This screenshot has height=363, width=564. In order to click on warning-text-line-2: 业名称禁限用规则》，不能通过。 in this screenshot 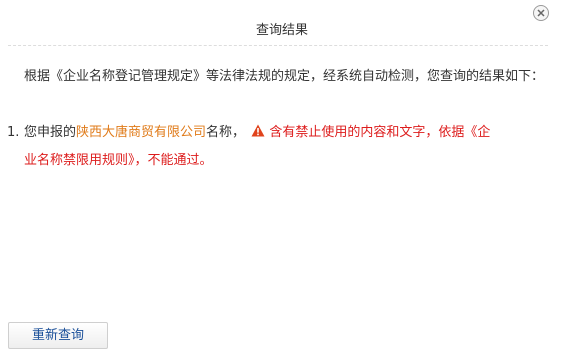, I will do `click(118, 160)`.